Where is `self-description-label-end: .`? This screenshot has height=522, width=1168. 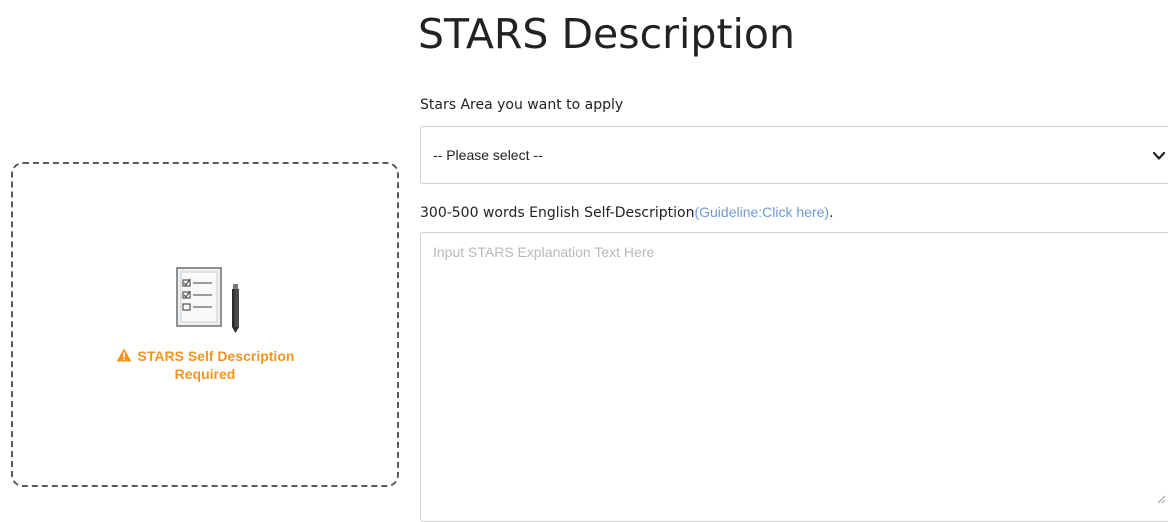
self-description-label-end: . is located at coordinates (831, 213).